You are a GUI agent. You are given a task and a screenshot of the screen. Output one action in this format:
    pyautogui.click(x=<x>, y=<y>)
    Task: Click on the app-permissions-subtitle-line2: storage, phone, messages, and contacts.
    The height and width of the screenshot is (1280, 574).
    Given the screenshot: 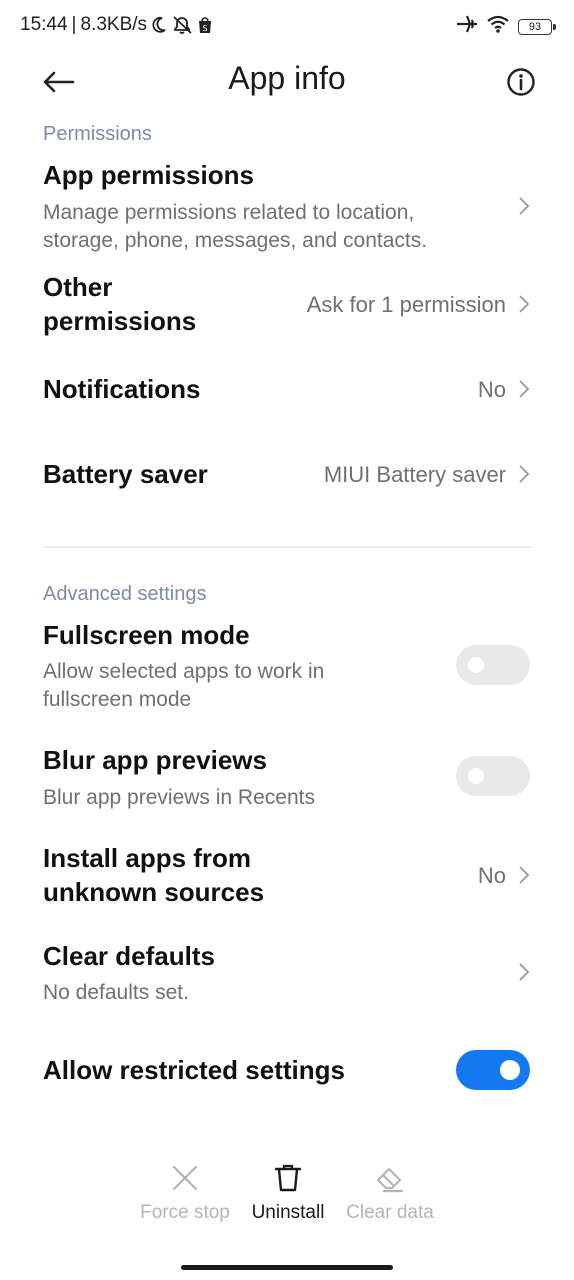 What is the action you would take?
    pyautogui.click(x=235, y=240)
    